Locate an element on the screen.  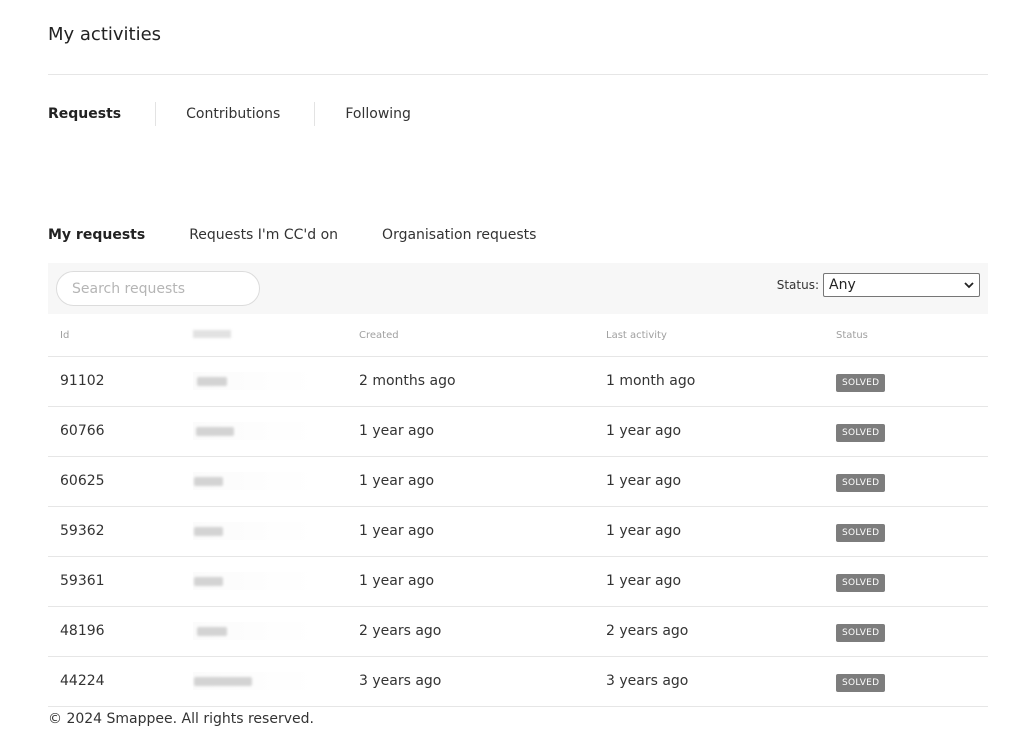
status-select: Any is located at coordinates (901, 285).